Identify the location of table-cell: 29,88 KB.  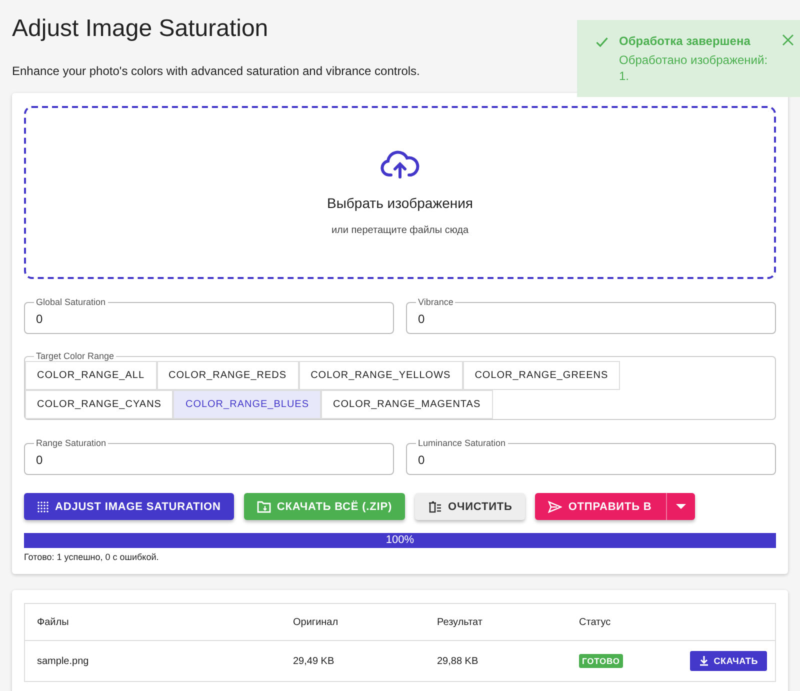
(496, 661).